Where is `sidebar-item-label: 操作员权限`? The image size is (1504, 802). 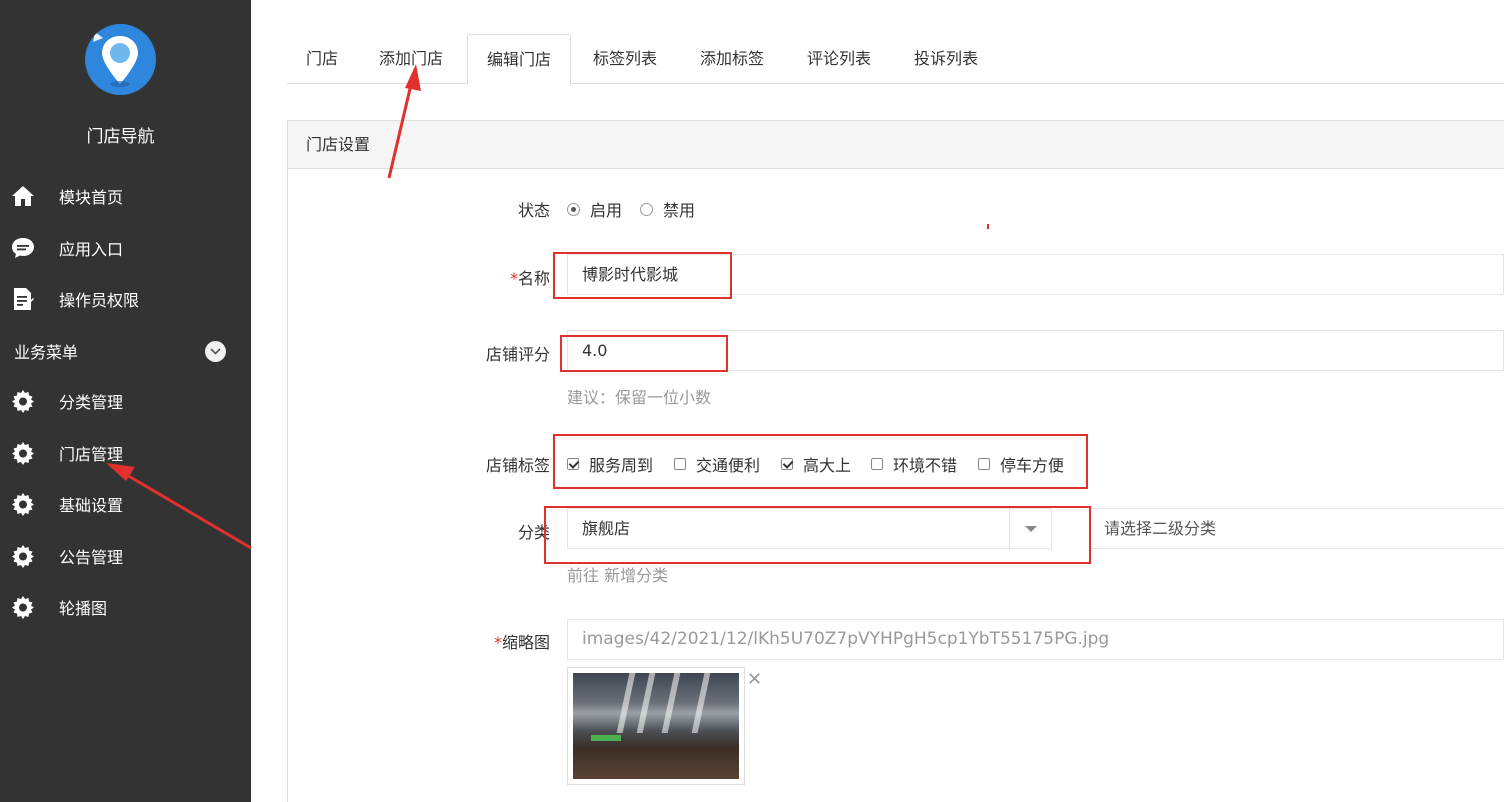 sidebar-item-label: 操作员权限 is located at coordinates (99, 300).